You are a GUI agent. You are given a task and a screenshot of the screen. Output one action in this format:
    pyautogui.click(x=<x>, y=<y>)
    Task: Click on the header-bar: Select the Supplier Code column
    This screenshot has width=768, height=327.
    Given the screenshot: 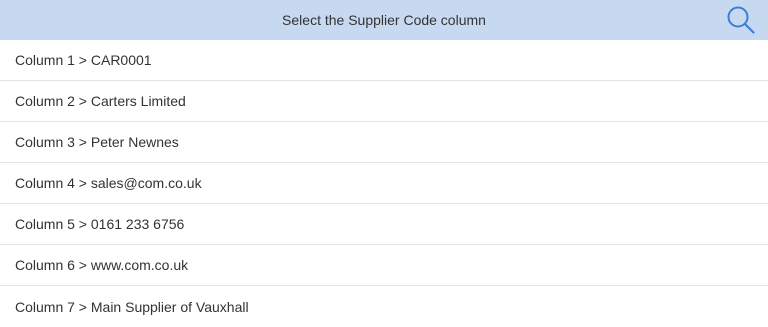 What is the action you would take?
    pyautogui.click(x=384, y=20)
    